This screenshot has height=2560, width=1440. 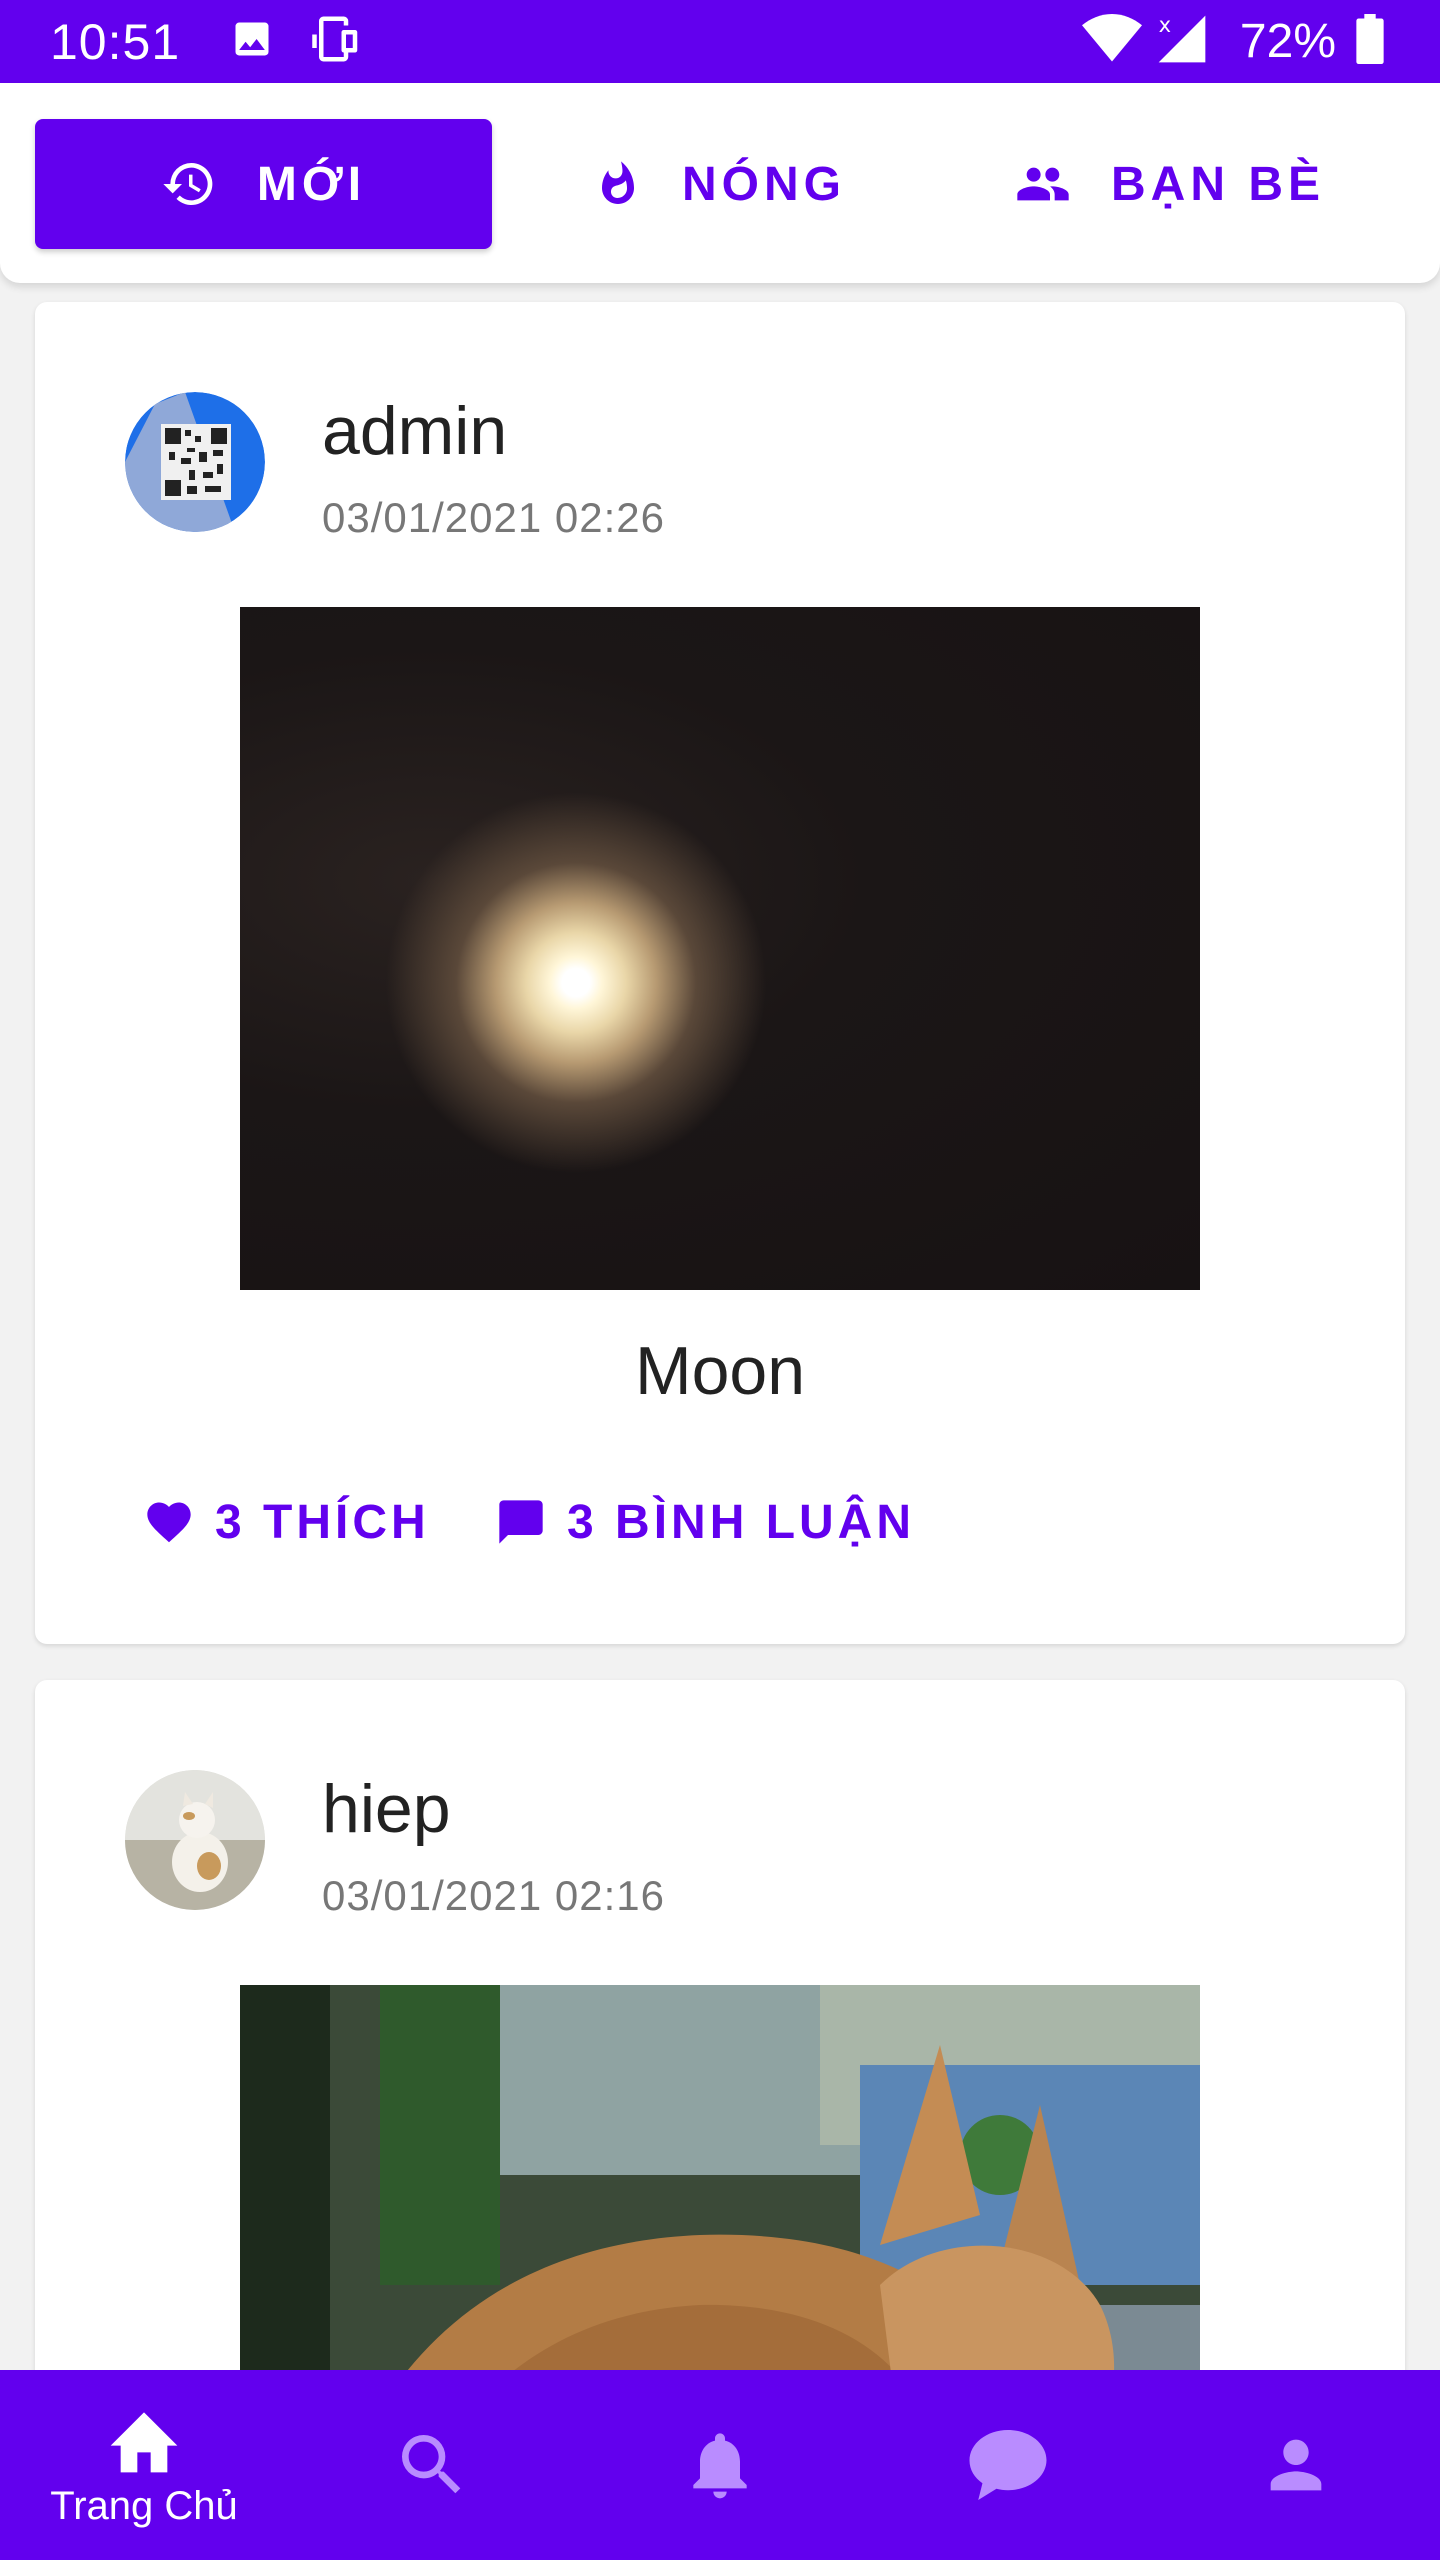 What do you see at coordinates (1238, 41) in the screenshot?
I see `status-right: x 72%` at bounding box center [1238, 41].